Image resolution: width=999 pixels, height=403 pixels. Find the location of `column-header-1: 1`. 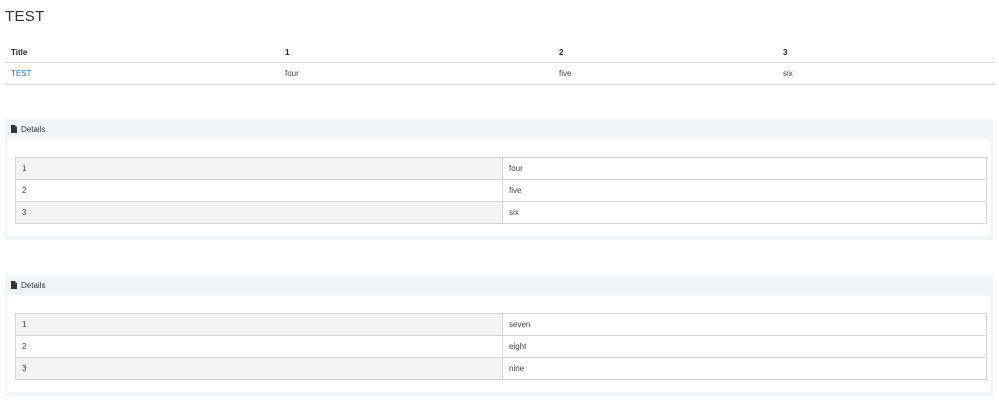

column-header-1: 1 is located at coordinates (416, 52).